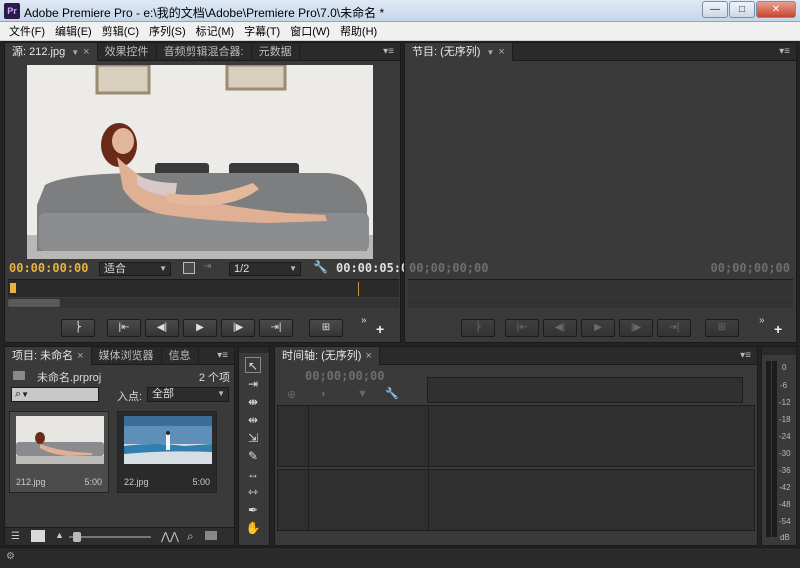 Image resolution: width=800 pixels, height=568 pixels. I want to click on tab-project: 项目: 未命名 ×, so click(48, 355).